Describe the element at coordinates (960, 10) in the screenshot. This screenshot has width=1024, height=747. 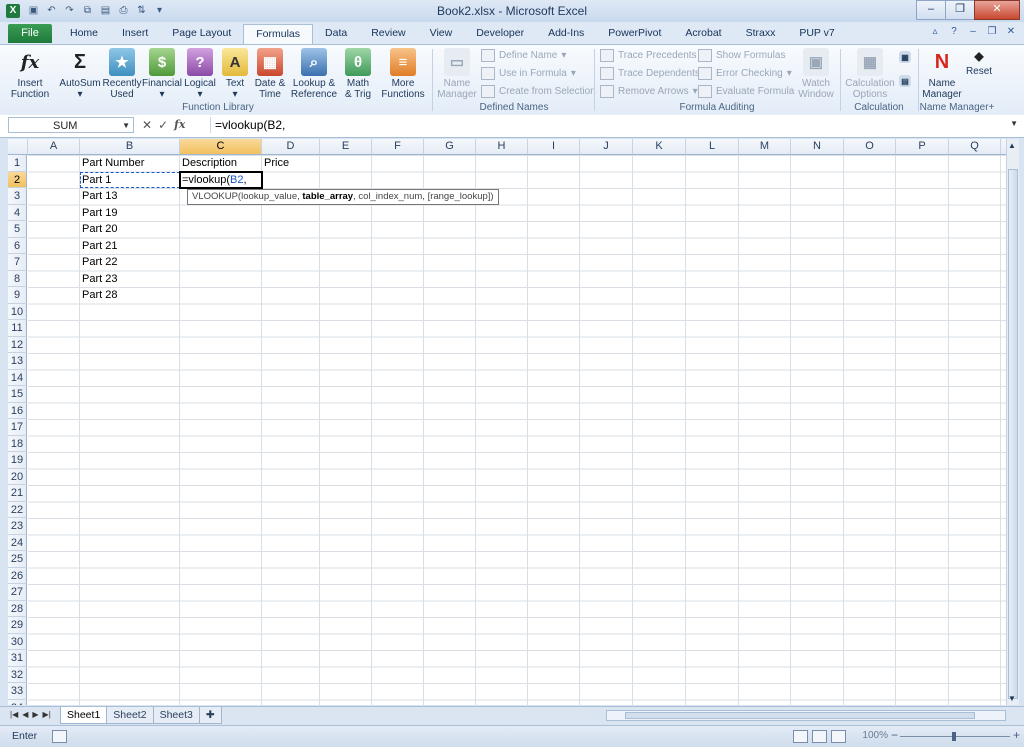
I see `restore-button: ❐` at that location.